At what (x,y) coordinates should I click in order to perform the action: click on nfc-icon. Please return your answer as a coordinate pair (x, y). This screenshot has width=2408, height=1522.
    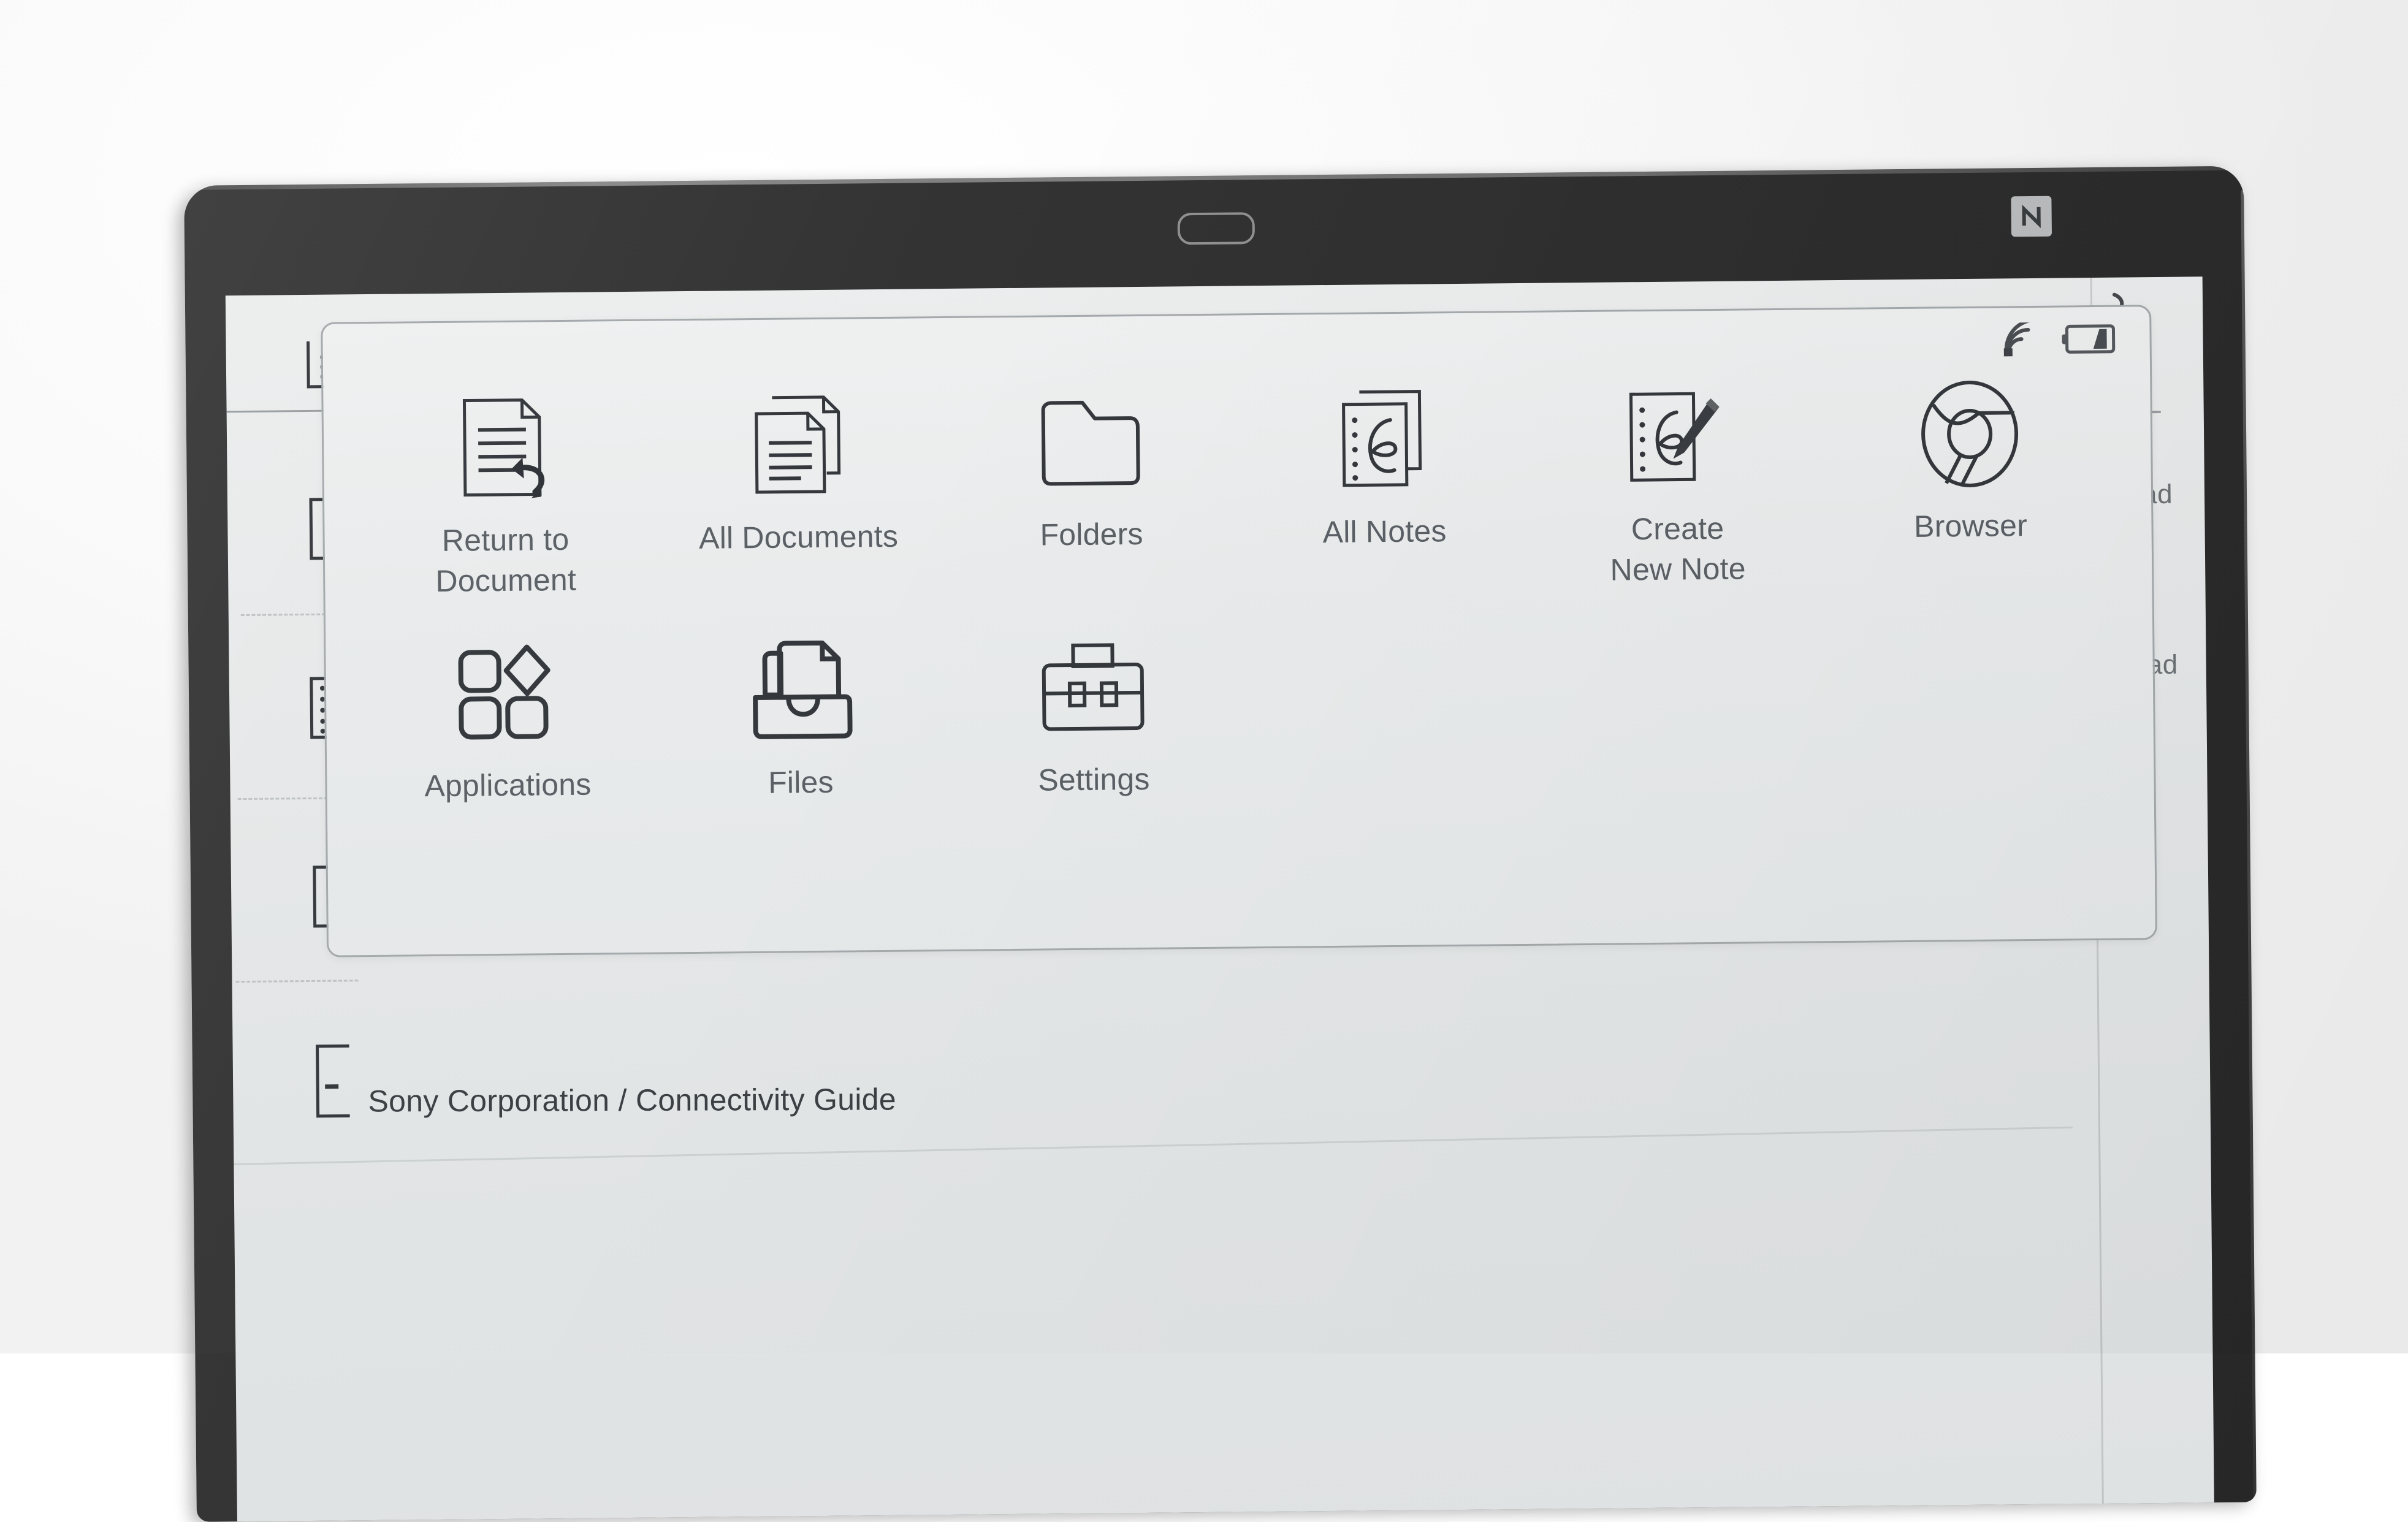
    Looking at the image, I should click on (2031, 216).